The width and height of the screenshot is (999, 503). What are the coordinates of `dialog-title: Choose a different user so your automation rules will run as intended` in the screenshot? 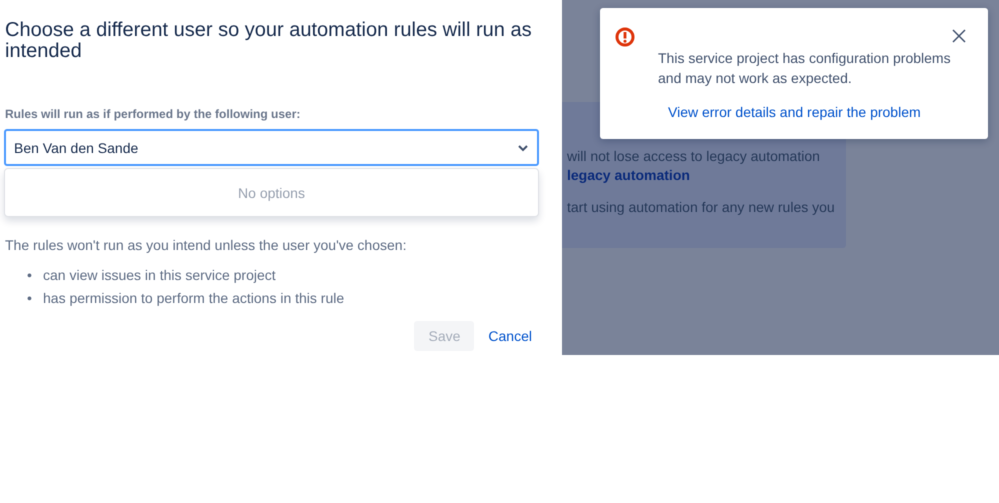 It's located at (268, 40).